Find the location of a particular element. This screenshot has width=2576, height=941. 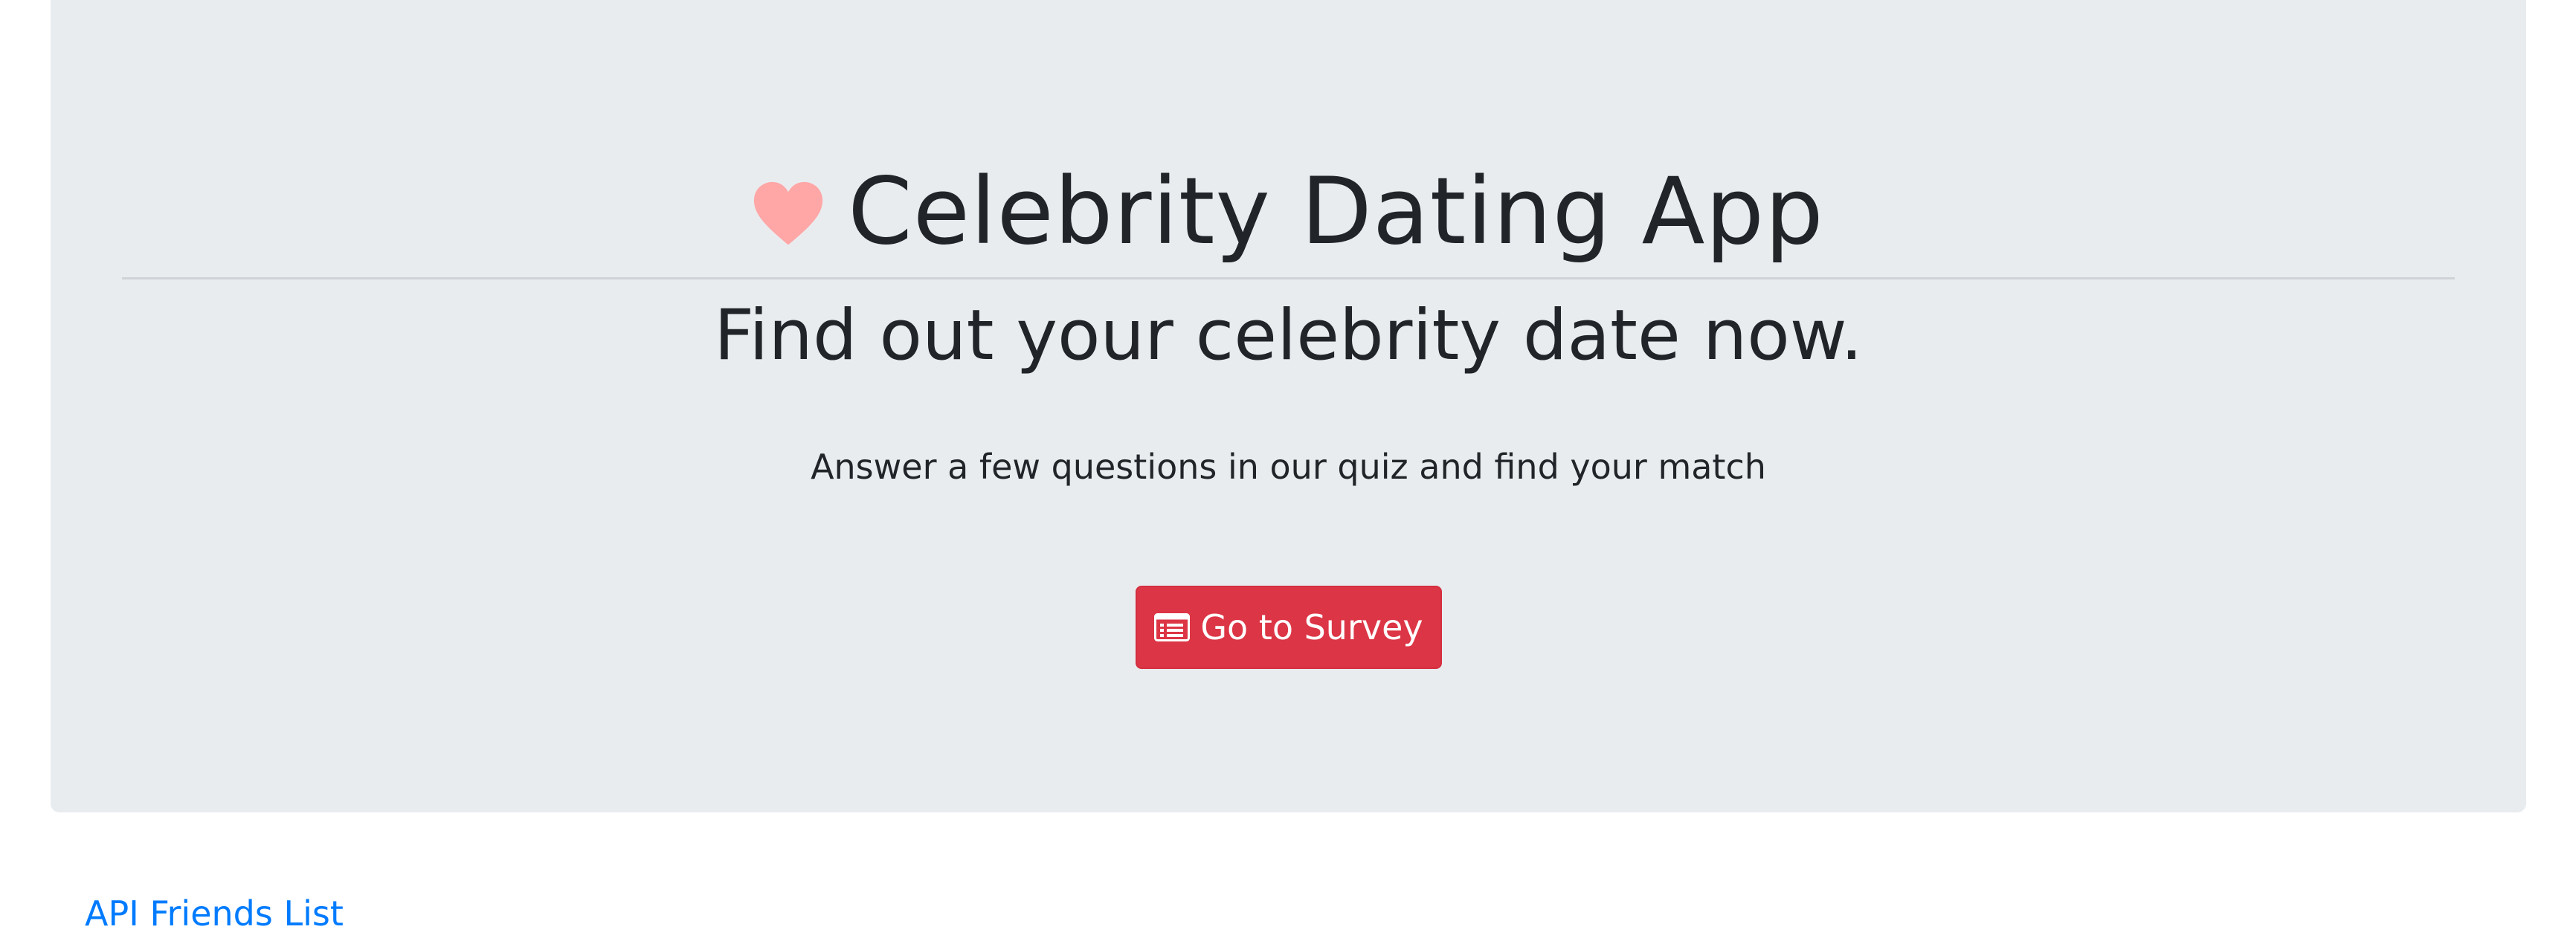

list-alt-icon is located at coordinates (1172, 627).